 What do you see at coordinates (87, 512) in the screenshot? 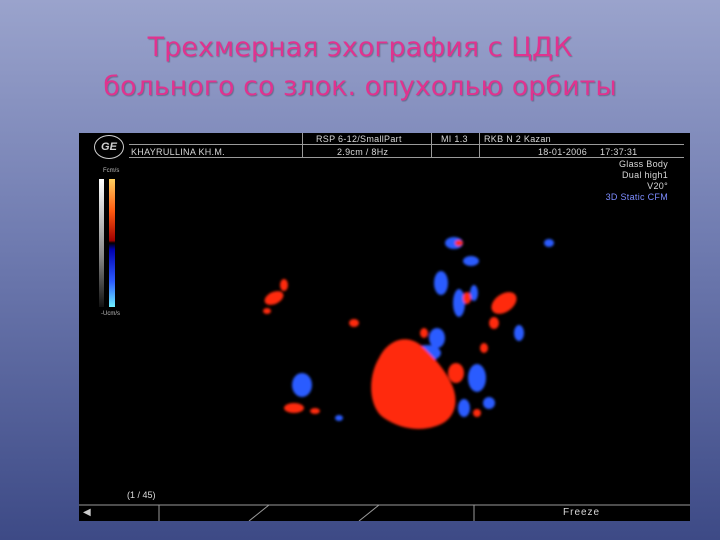
I see `play-arrow-icon: ◀` at bounding box center [87, 512].